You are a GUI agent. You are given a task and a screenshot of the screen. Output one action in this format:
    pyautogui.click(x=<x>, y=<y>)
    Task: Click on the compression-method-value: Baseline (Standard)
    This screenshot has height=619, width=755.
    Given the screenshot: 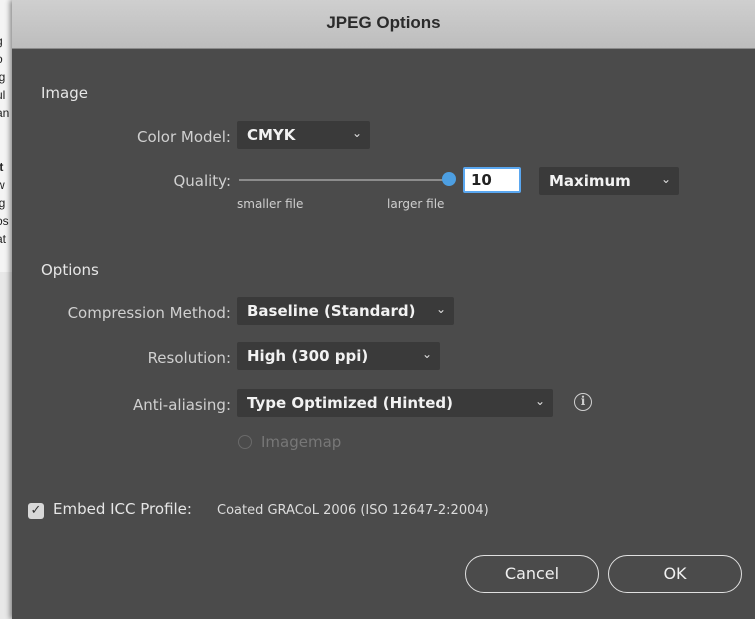 What is the action you would take?
    pyautogui.click(x=331, y=311)
    